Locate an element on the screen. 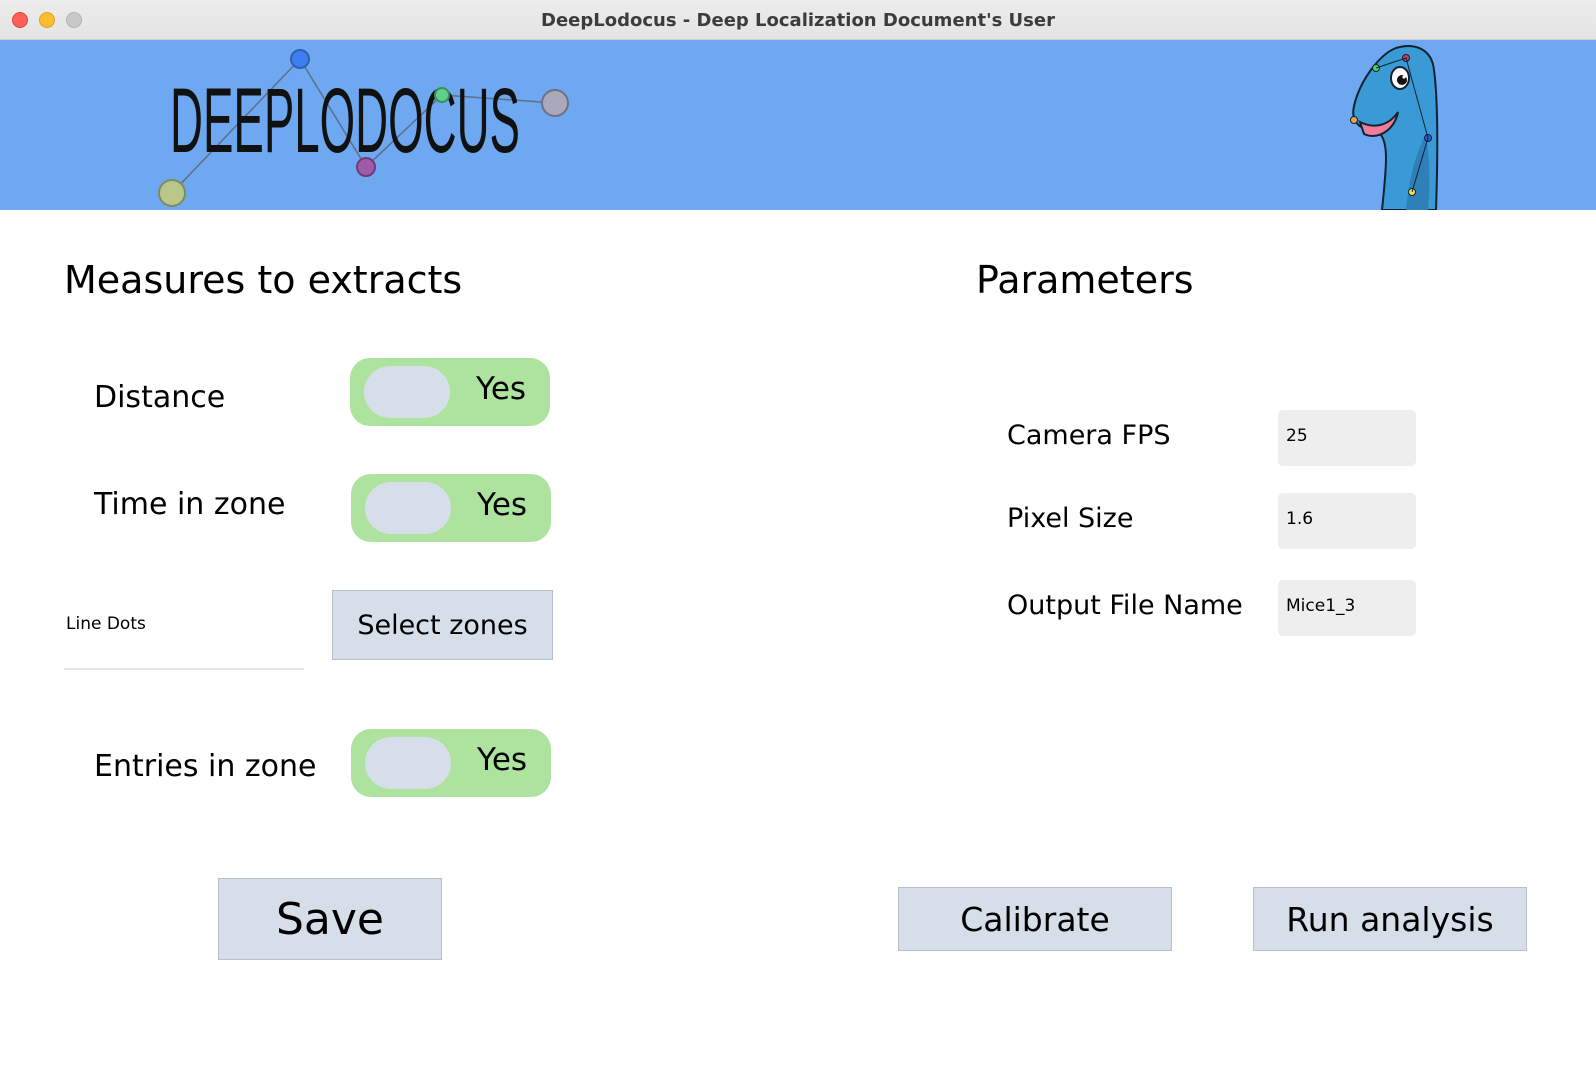 The width and height of the screenshot is (1596, 1080). time-in-zone-label: Time in zone is located at coordinates (190, 504).